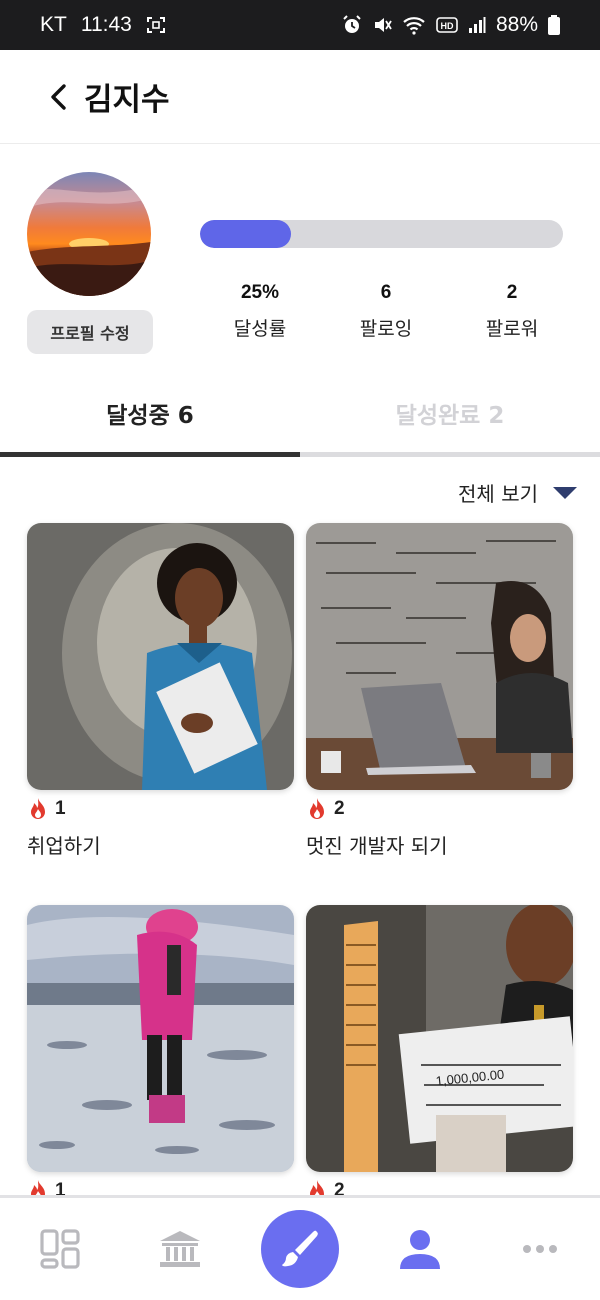  What do you see at coordinates (260, 329) in the screenshot?
I see `stat-label: 달성률` at bounding box center [260, 329].